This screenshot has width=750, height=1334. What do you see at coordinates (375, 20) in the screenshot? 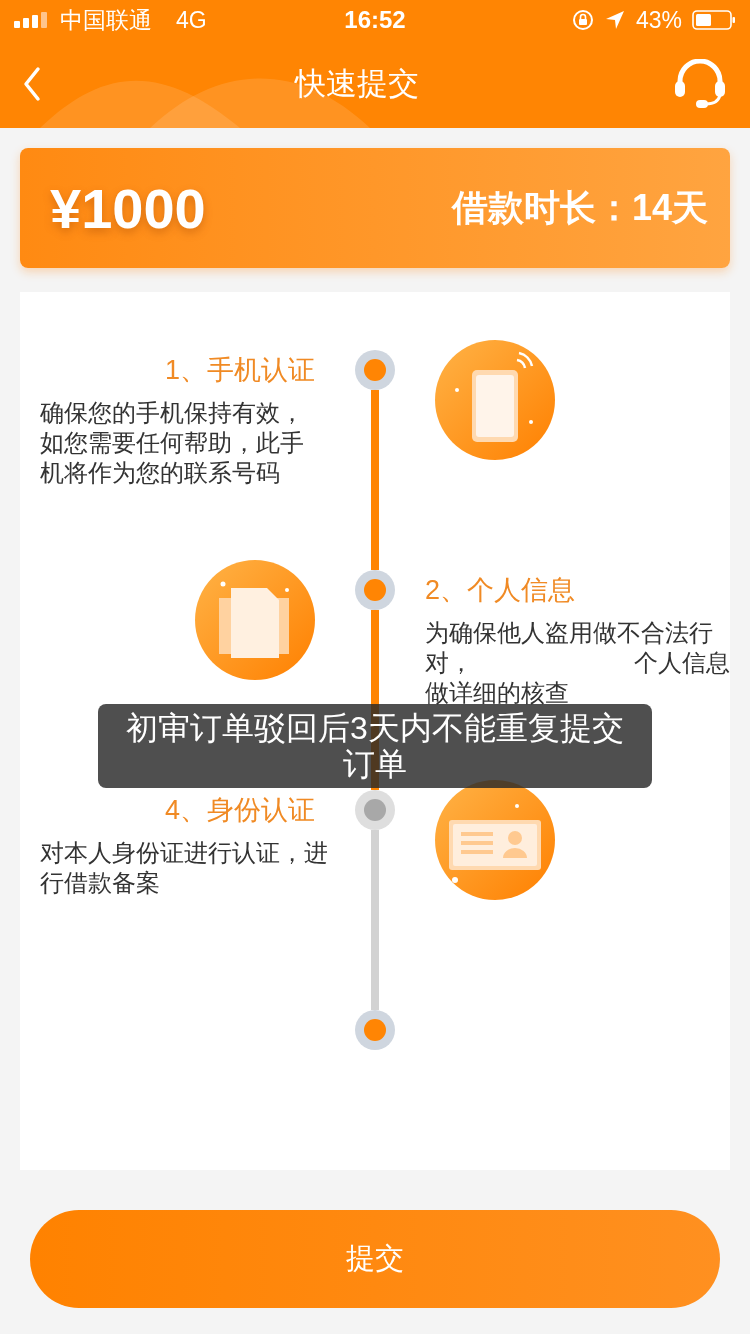
I see `clock-time: 16:52` at bounding box center [375, 20].